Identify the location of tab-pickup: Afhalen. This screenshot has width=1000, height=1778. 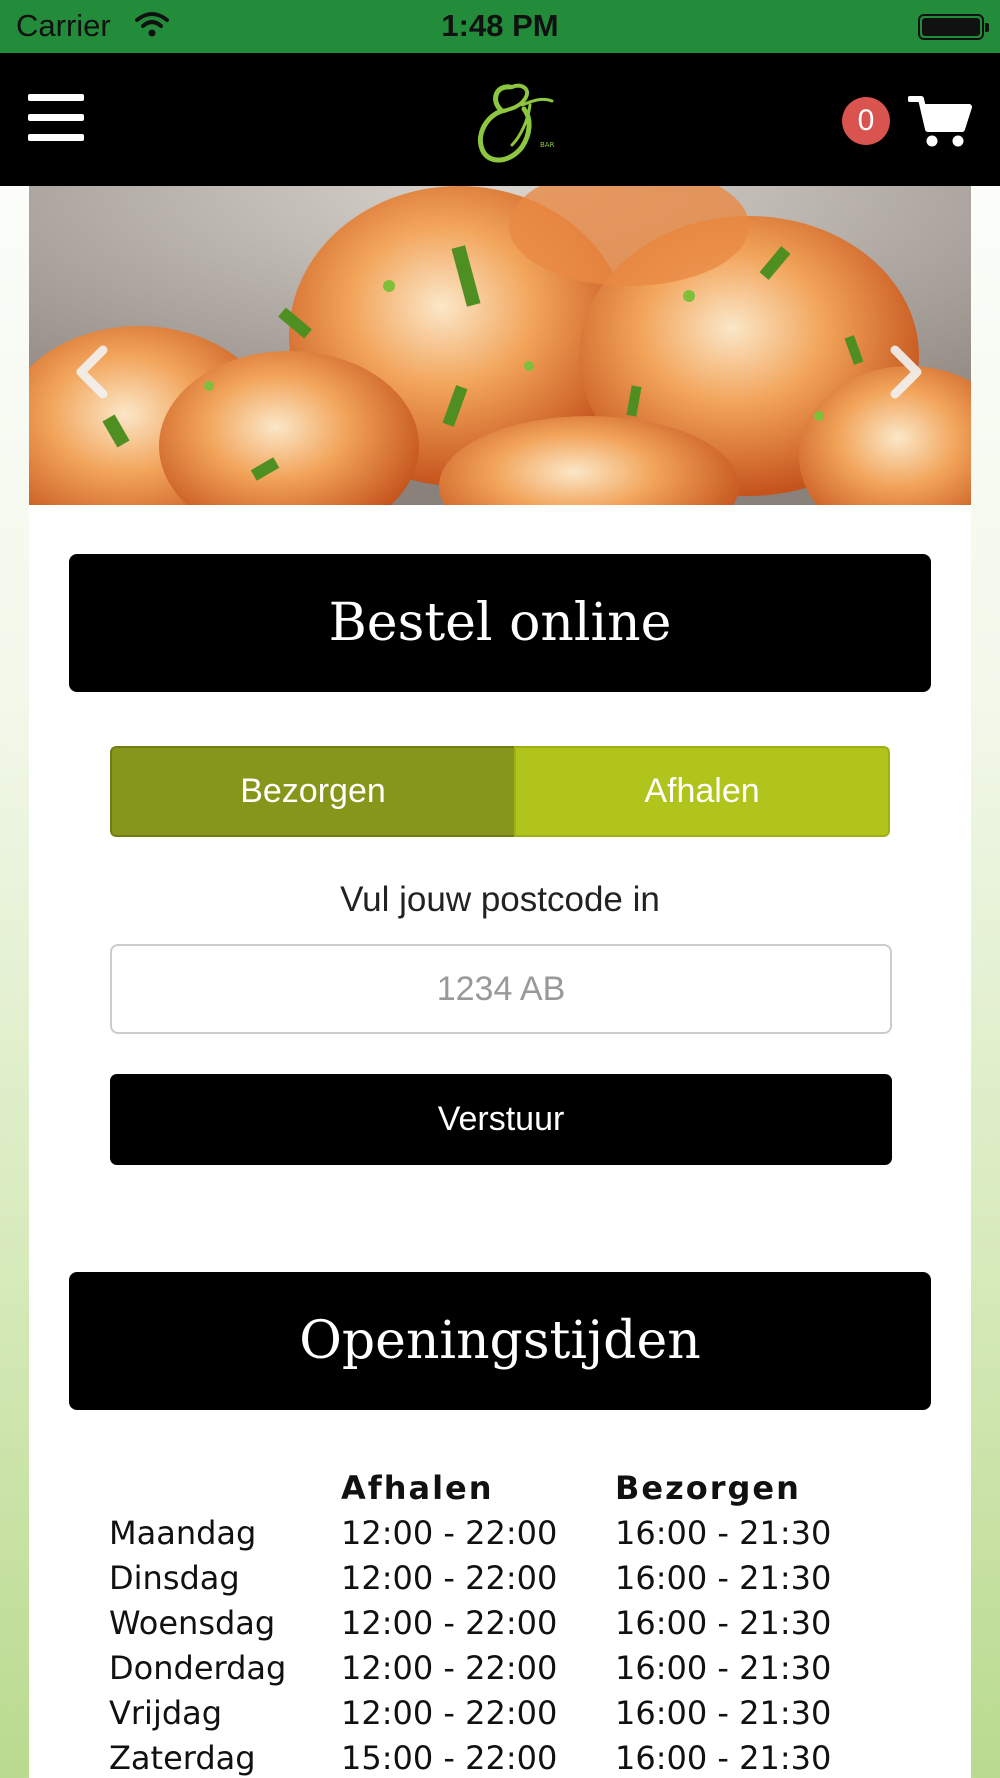
(702, 791).